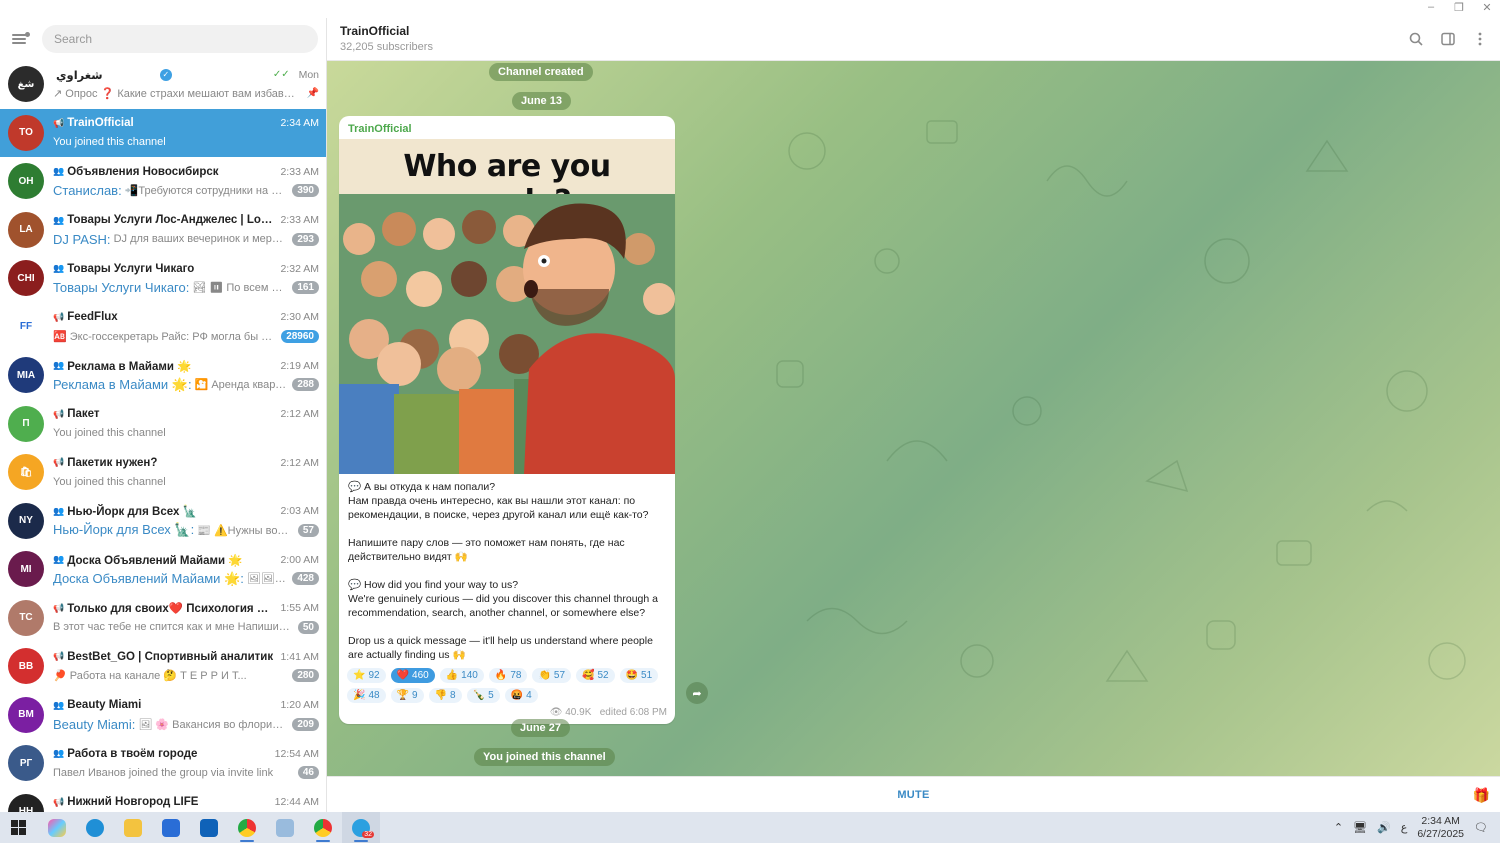  I want to click on sidebar-toggle-icon, so click(1448, 39).